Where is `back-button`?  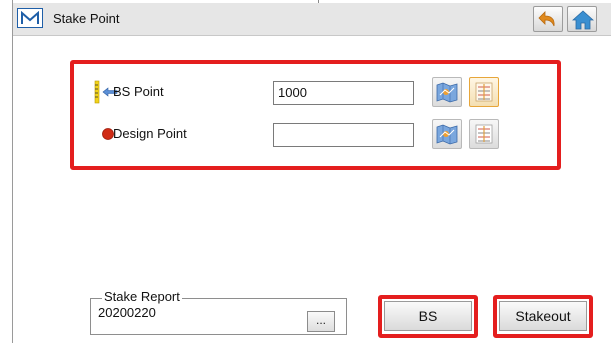 back-button is located at coordinates (548, 19).